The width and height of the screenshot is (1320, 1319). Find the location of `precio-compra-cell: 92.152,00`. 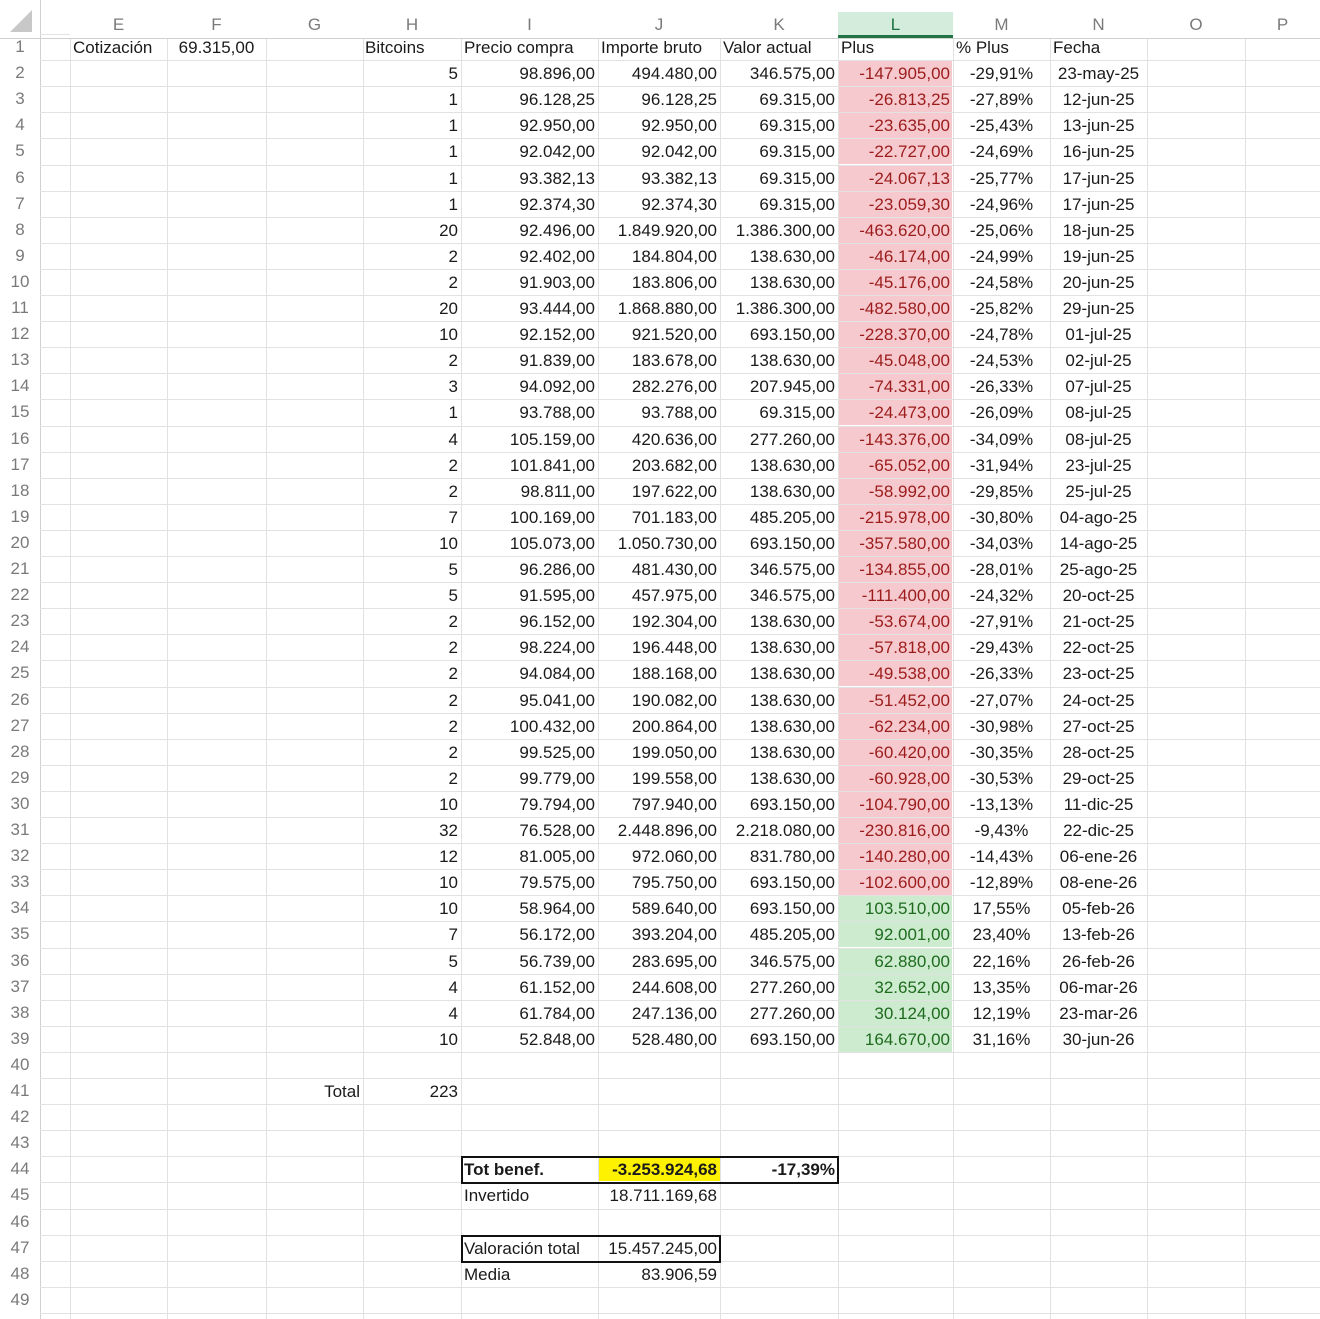

precio-compra-cell: 92.152,00 is located at coordinates (529, 334).